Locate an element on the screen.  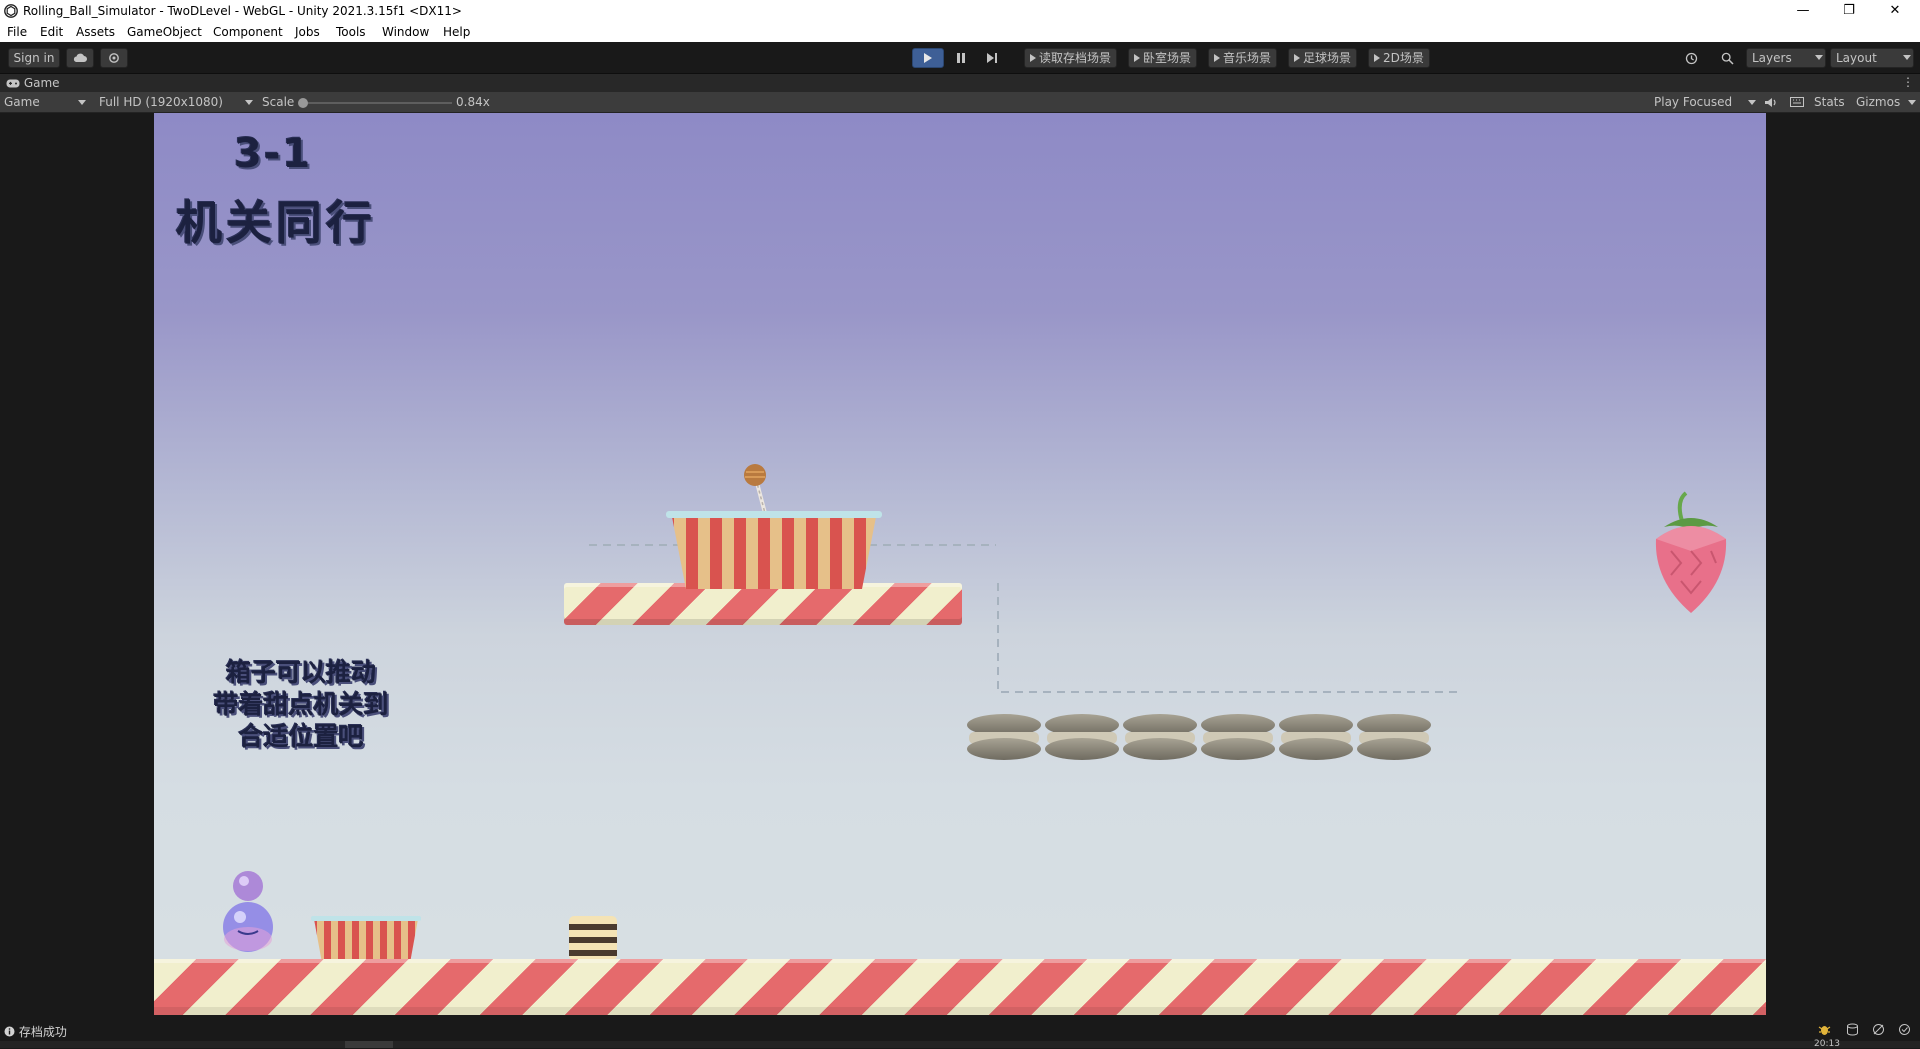
display-dropdown: Game is located at coordinates (45, 102).